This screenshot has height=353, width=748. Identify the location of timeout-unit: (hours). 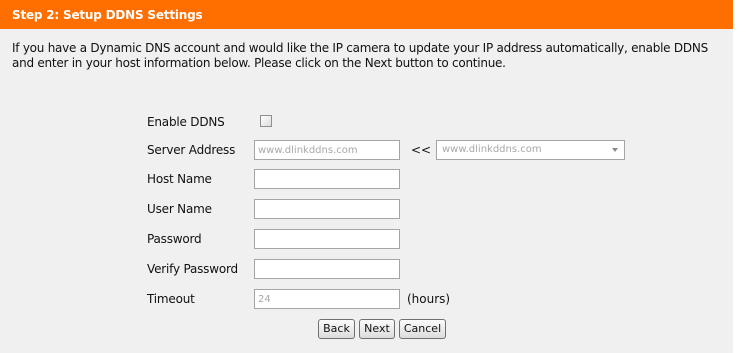
(429, 299).